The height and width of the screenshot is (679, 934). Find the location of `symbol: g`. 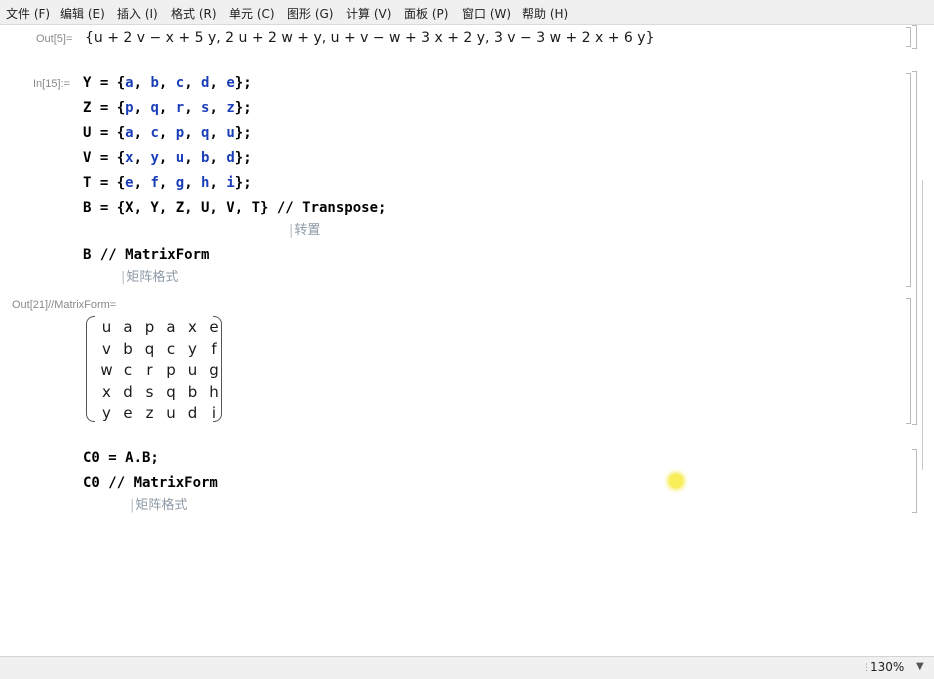

symbol: g is located at coordinates (180, 183).